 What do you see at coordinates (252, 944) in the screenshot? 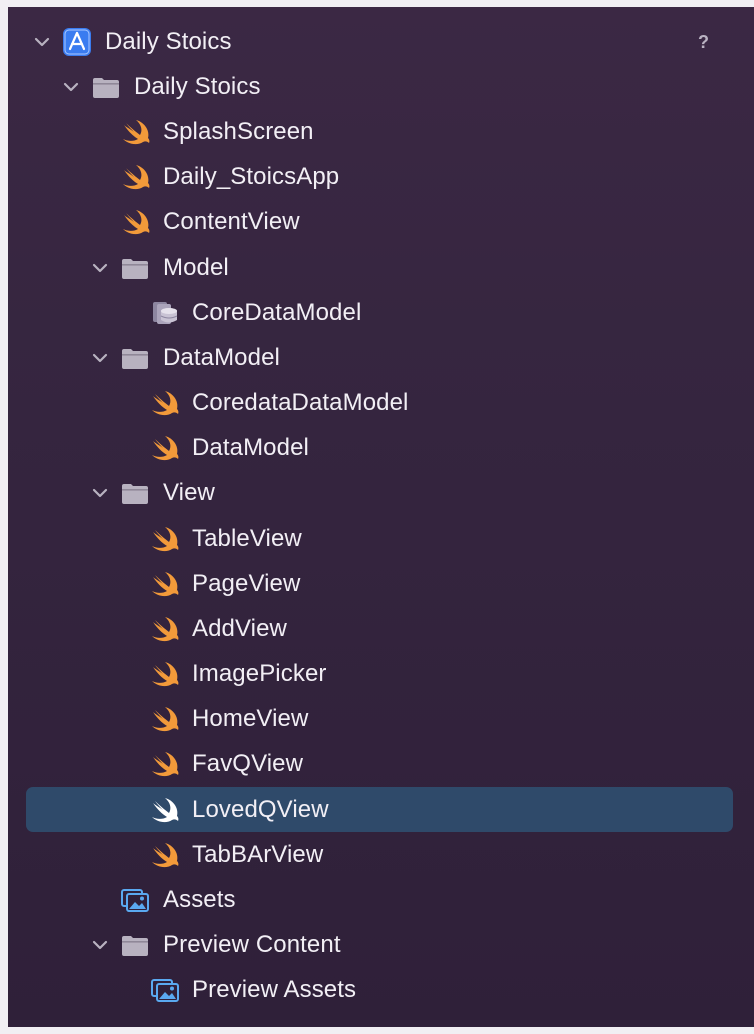
I see `tree-label: Preview Content` at bounding box center [252, 944].